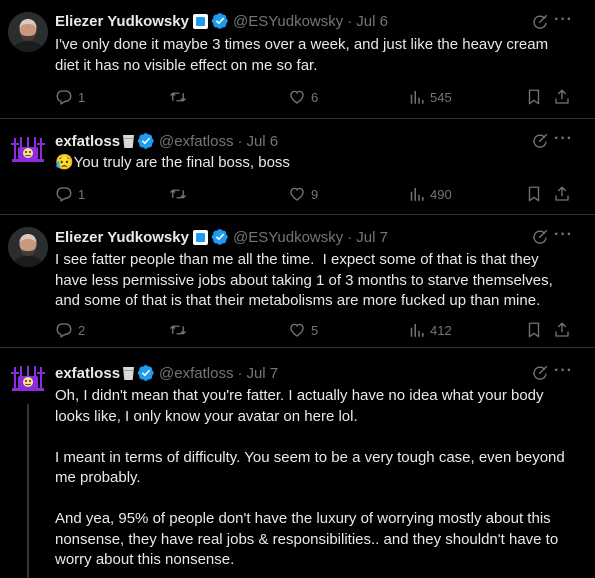  I want to click on like-button: 9, so click(303, 194).